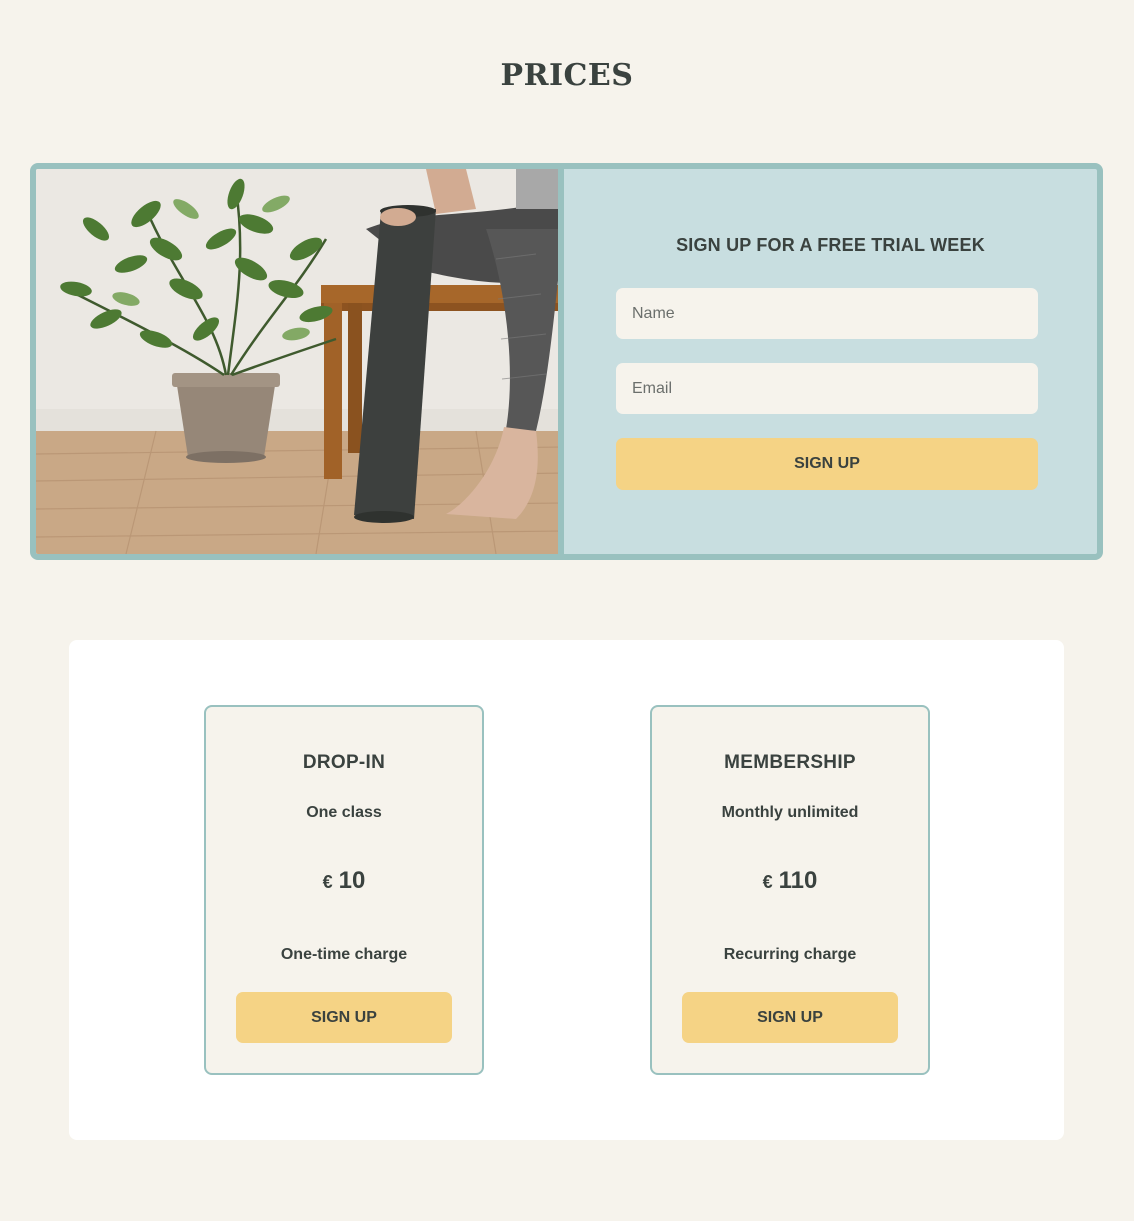  What do you see at coordinates (790, 1017) in the screenshot?
I see `membership-signup-button: SIGN UP` at bounding box center [790, 1017].